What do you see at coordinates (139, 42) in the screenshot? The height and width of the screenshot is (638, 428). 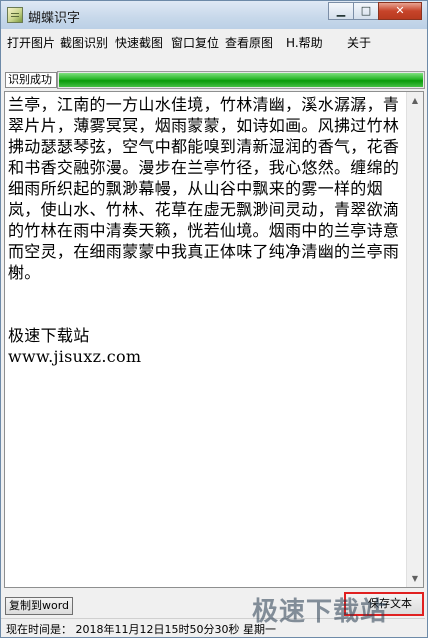 I see `menu-quick-screenshot: 快速截图` at bounding box center [139, 42].